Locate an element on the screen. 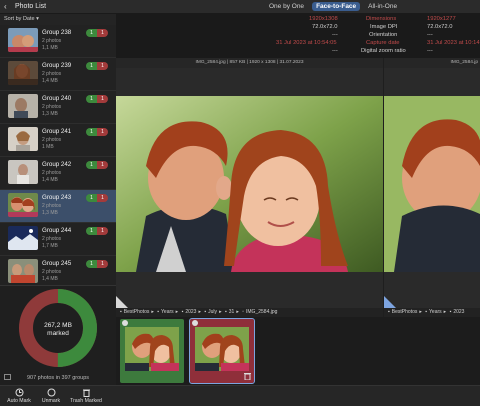 This screenshot has height=406, width=480. mode-all-in-one: All-in-One is located at coordinates (382, 6).